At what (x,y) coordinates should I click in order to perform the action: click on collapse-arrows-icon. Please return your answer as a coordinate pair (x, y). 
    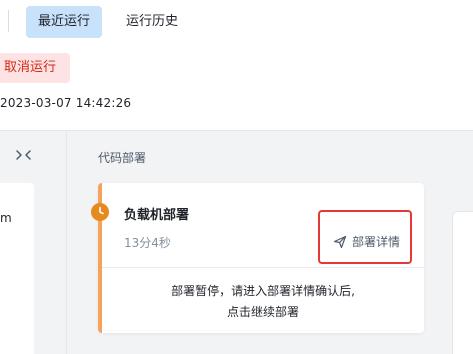
    Looking at the image, I should click on (24, 155).